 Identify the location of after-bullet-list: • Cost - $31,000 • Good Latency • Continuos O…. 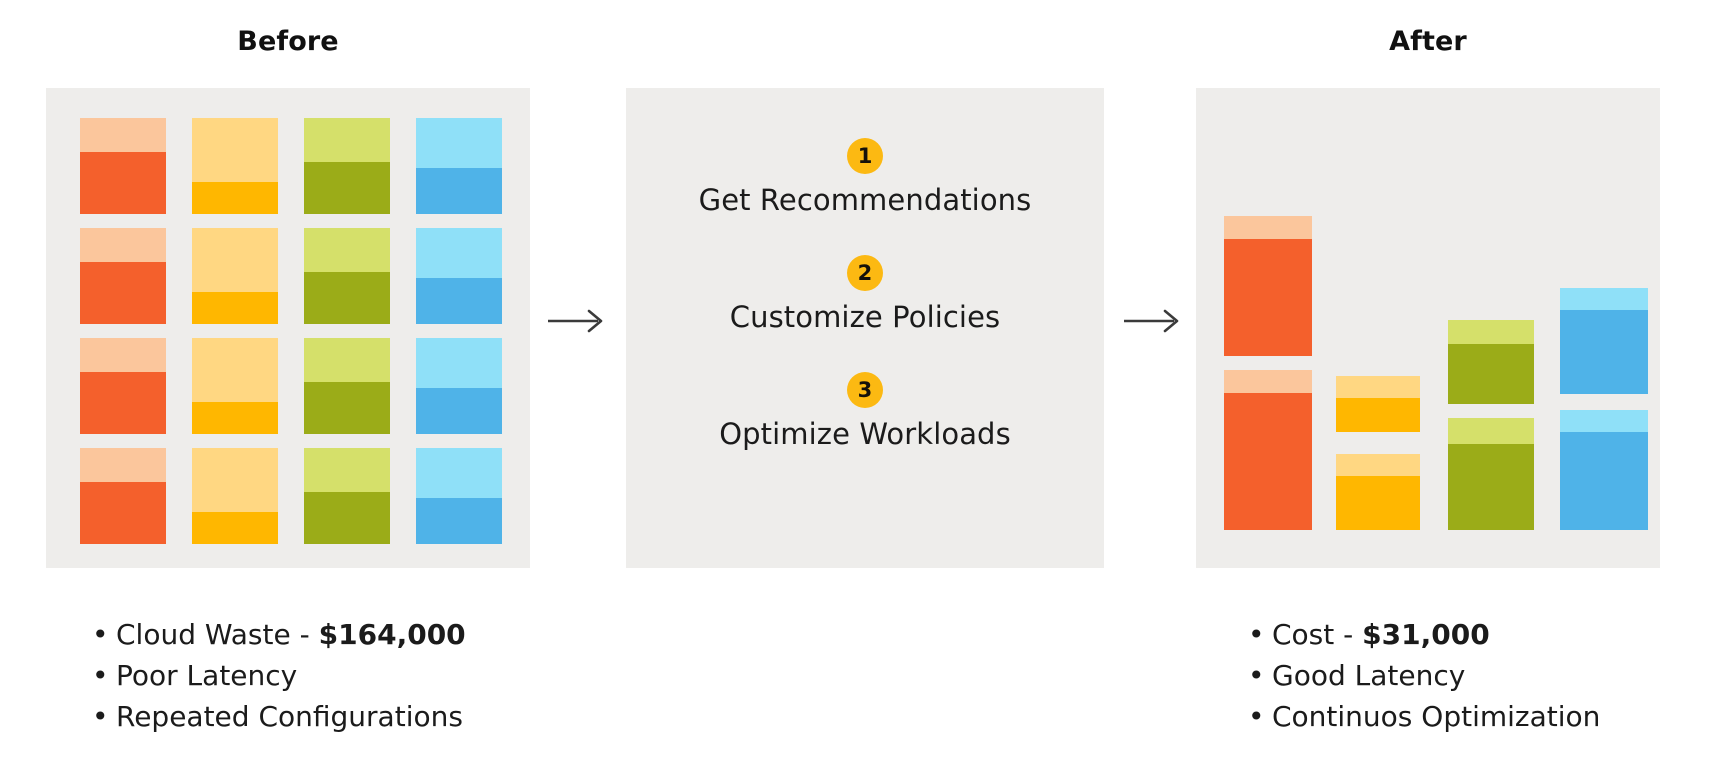
(1483, 675).